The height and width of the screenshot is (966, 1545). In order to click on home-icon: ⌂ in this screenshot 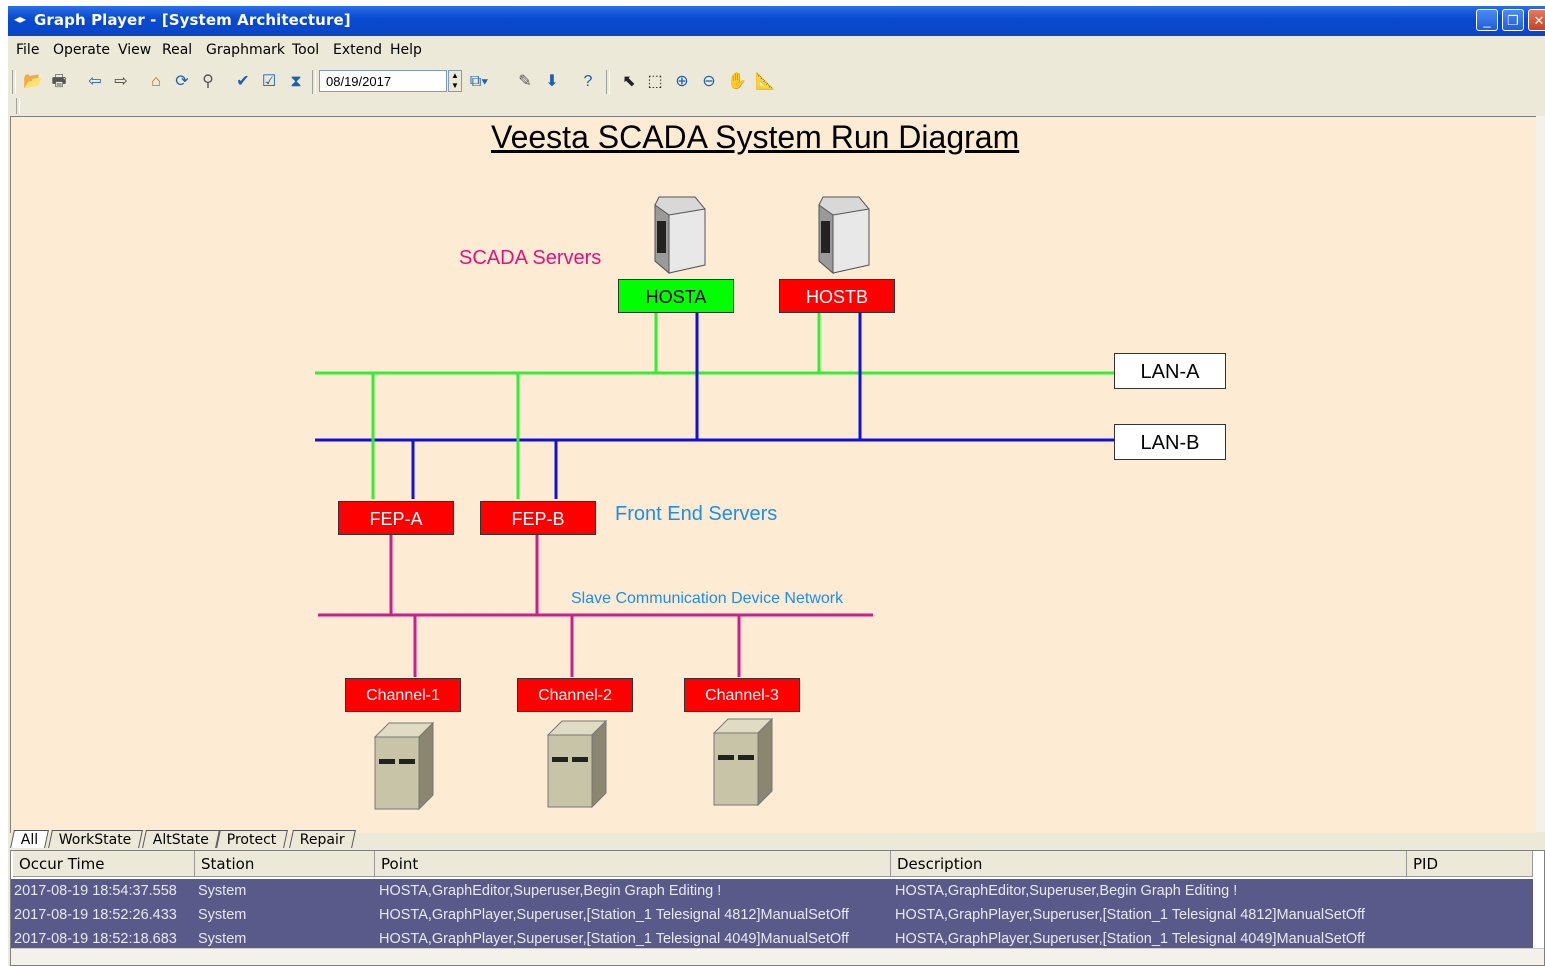, I will do `click(156, 82)`.